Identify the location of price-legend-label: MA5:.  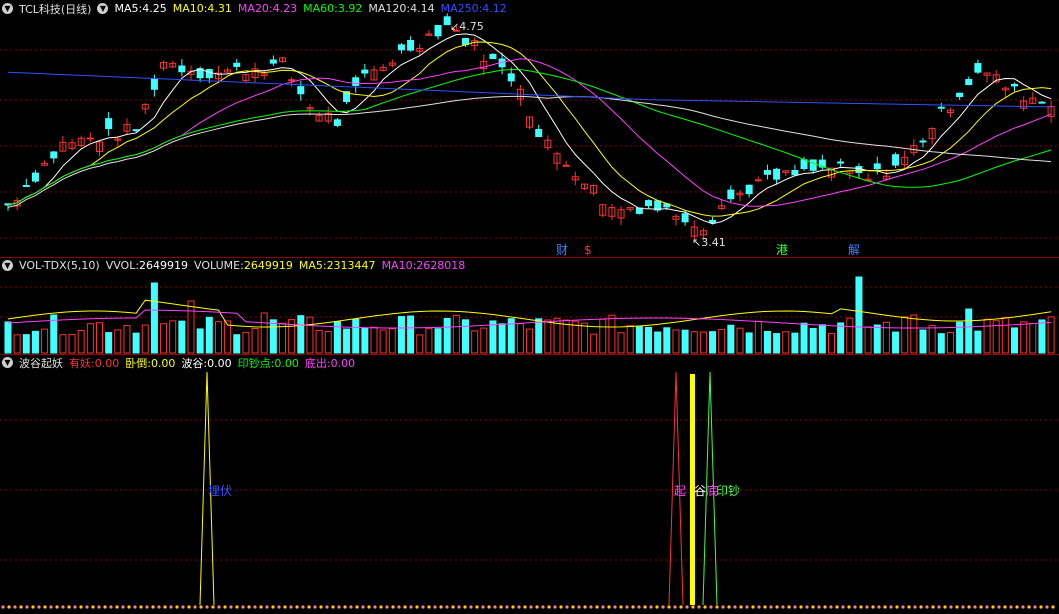
(128, 8).